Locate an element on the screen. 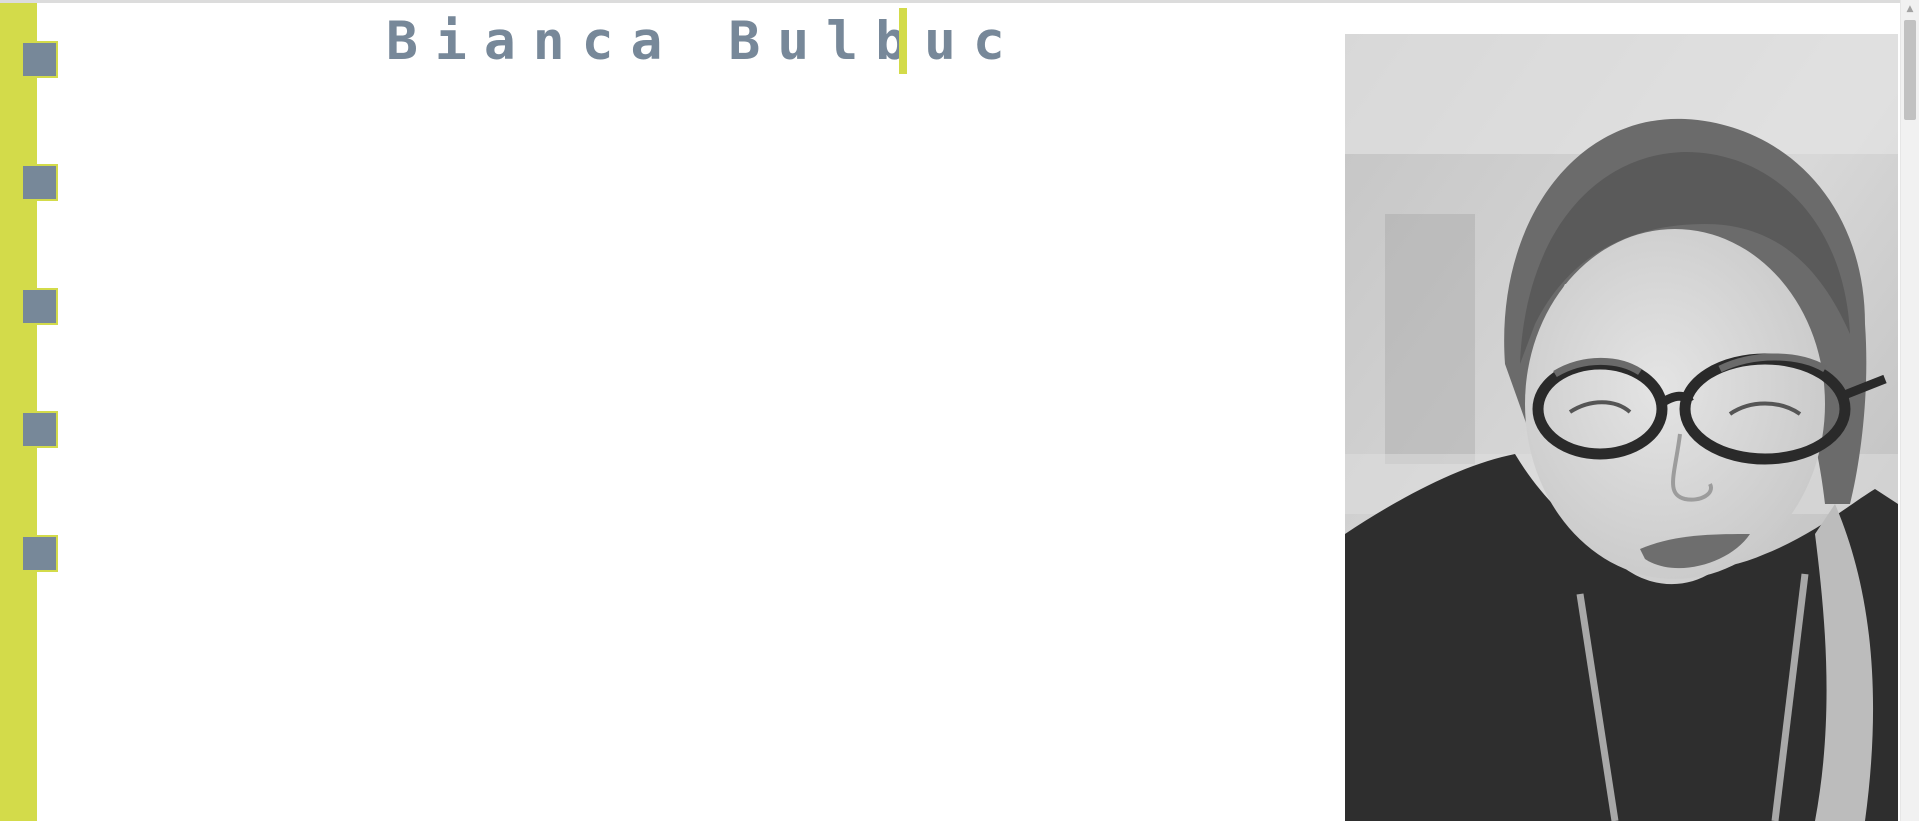 The height and width of the screenshot is (821, 1919). scroll-up-arrow: ▲ is located at coordinates (1910, 9).